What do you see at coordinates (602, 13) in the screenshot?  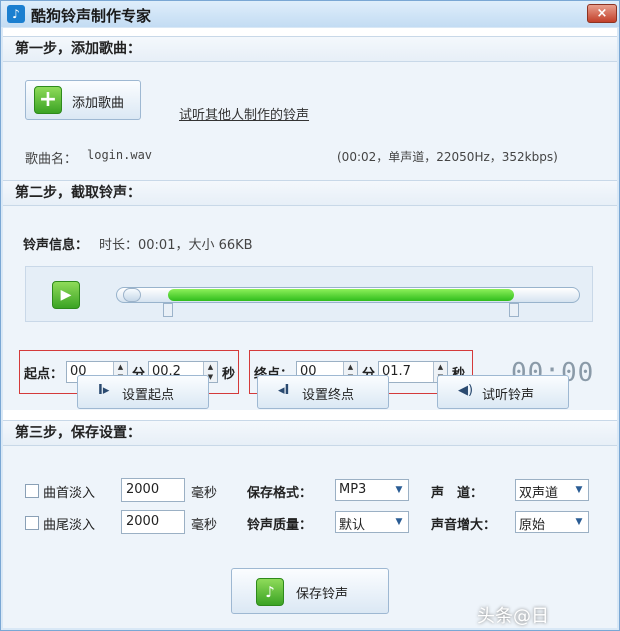 I see `close-button: ×` at bounding box center [602, 13].